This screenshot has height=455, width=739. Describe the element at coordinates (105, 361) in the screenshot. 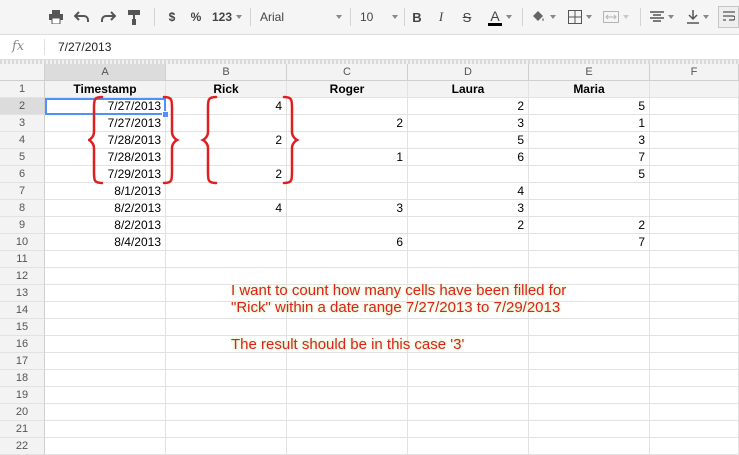

I see `cell-a17` at that location.